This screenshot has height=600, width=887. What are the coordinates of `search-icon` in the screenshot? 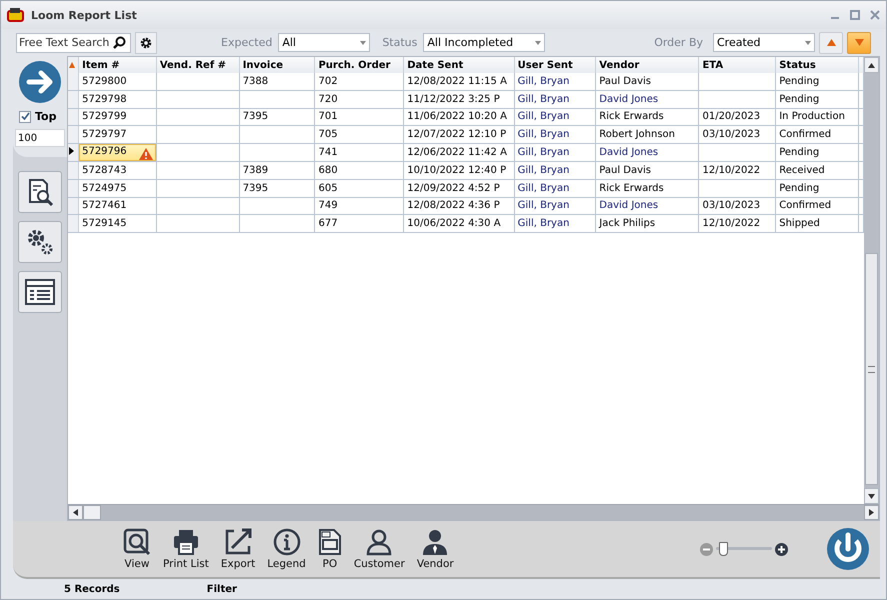 It's located at (119, 42).